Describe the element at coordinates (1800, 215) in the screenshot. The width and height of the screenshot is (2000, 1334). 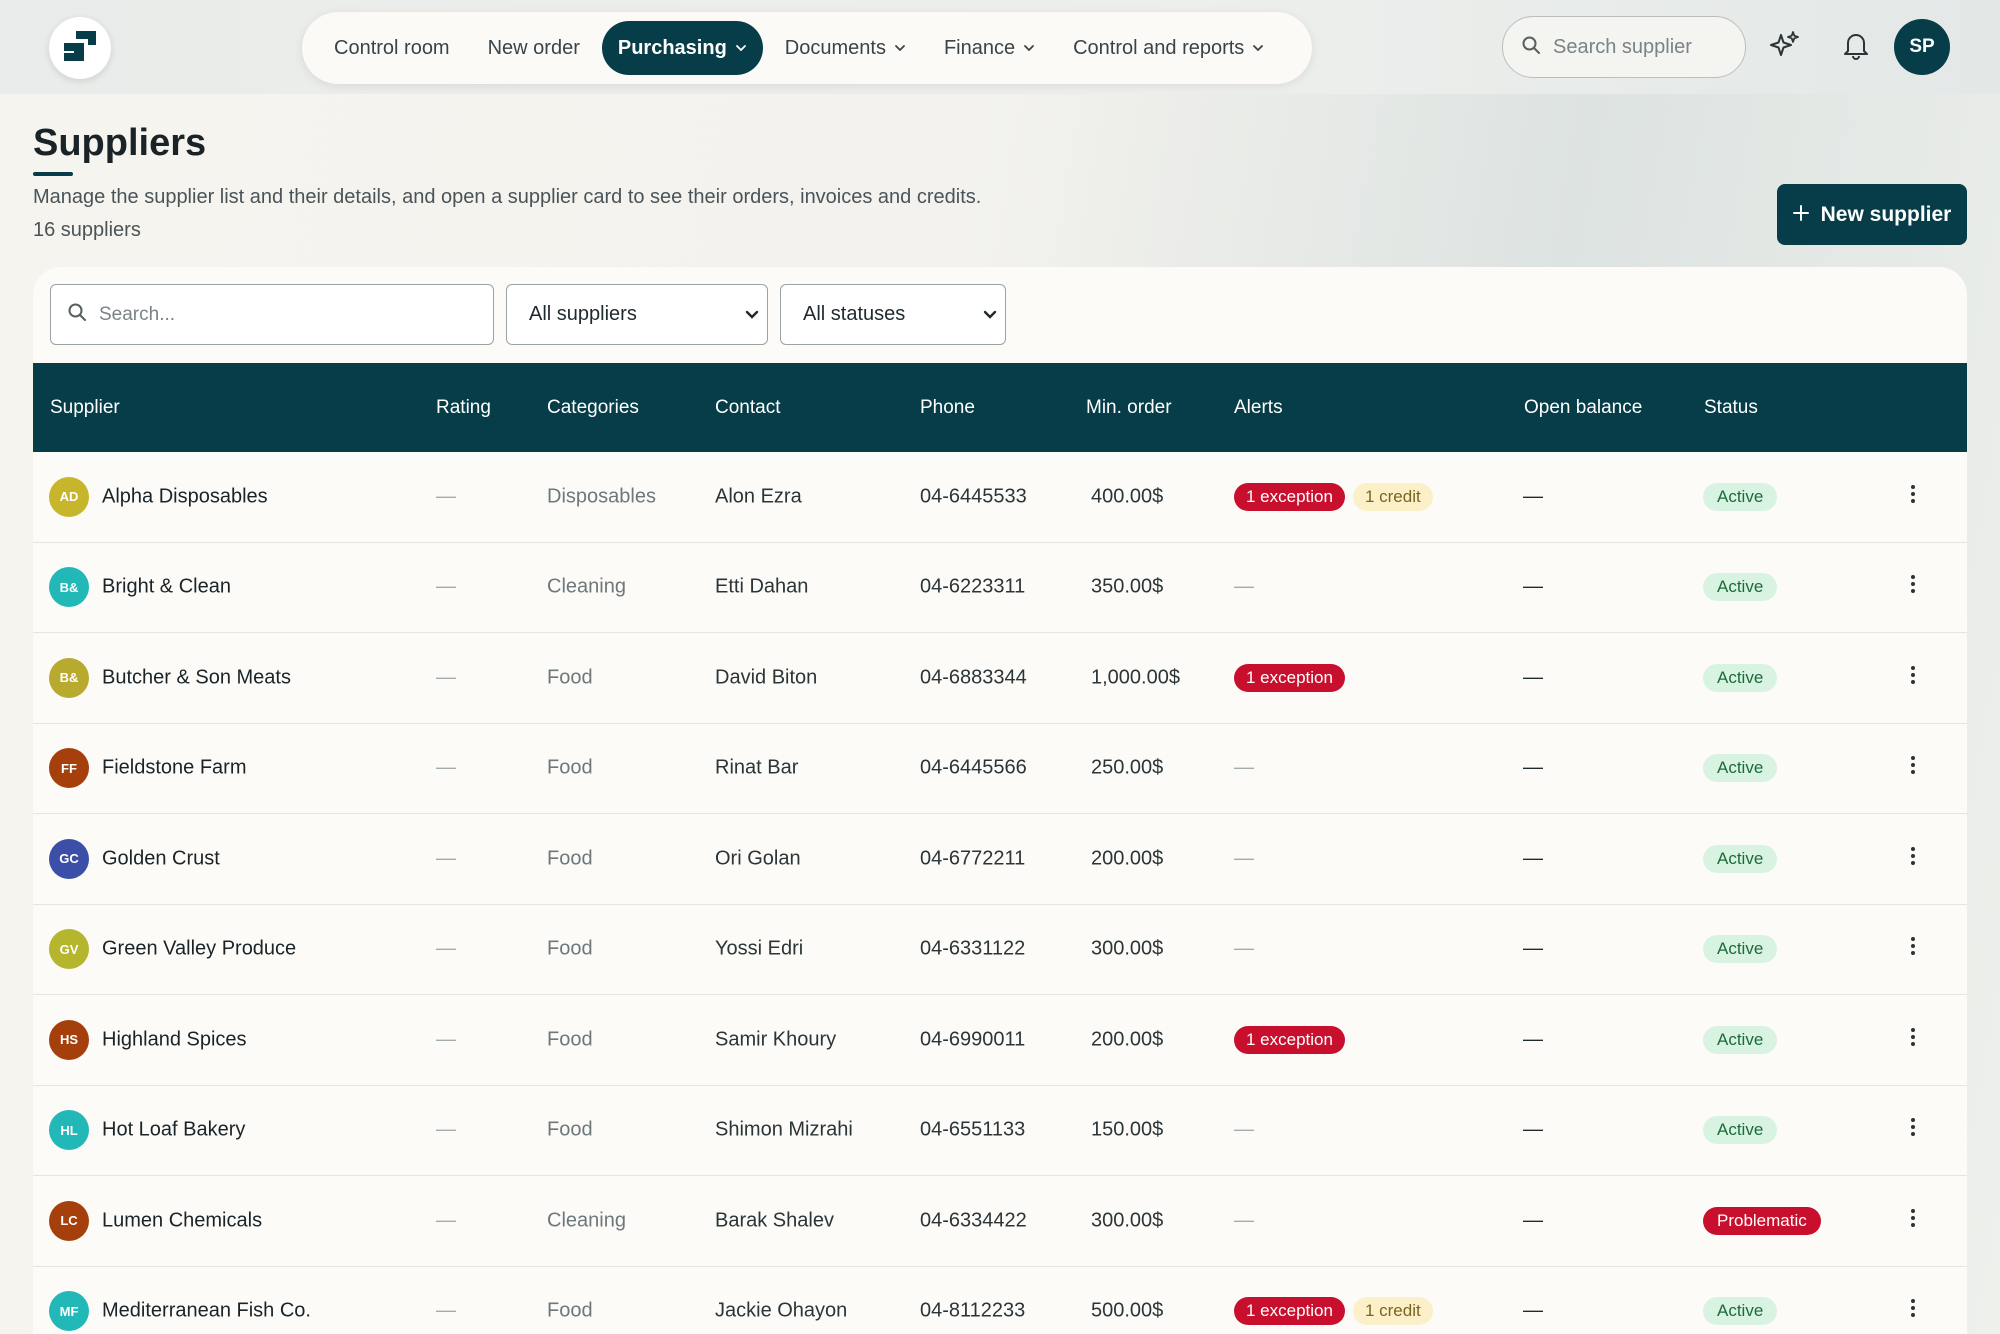
I see `plus-icon` at that location.